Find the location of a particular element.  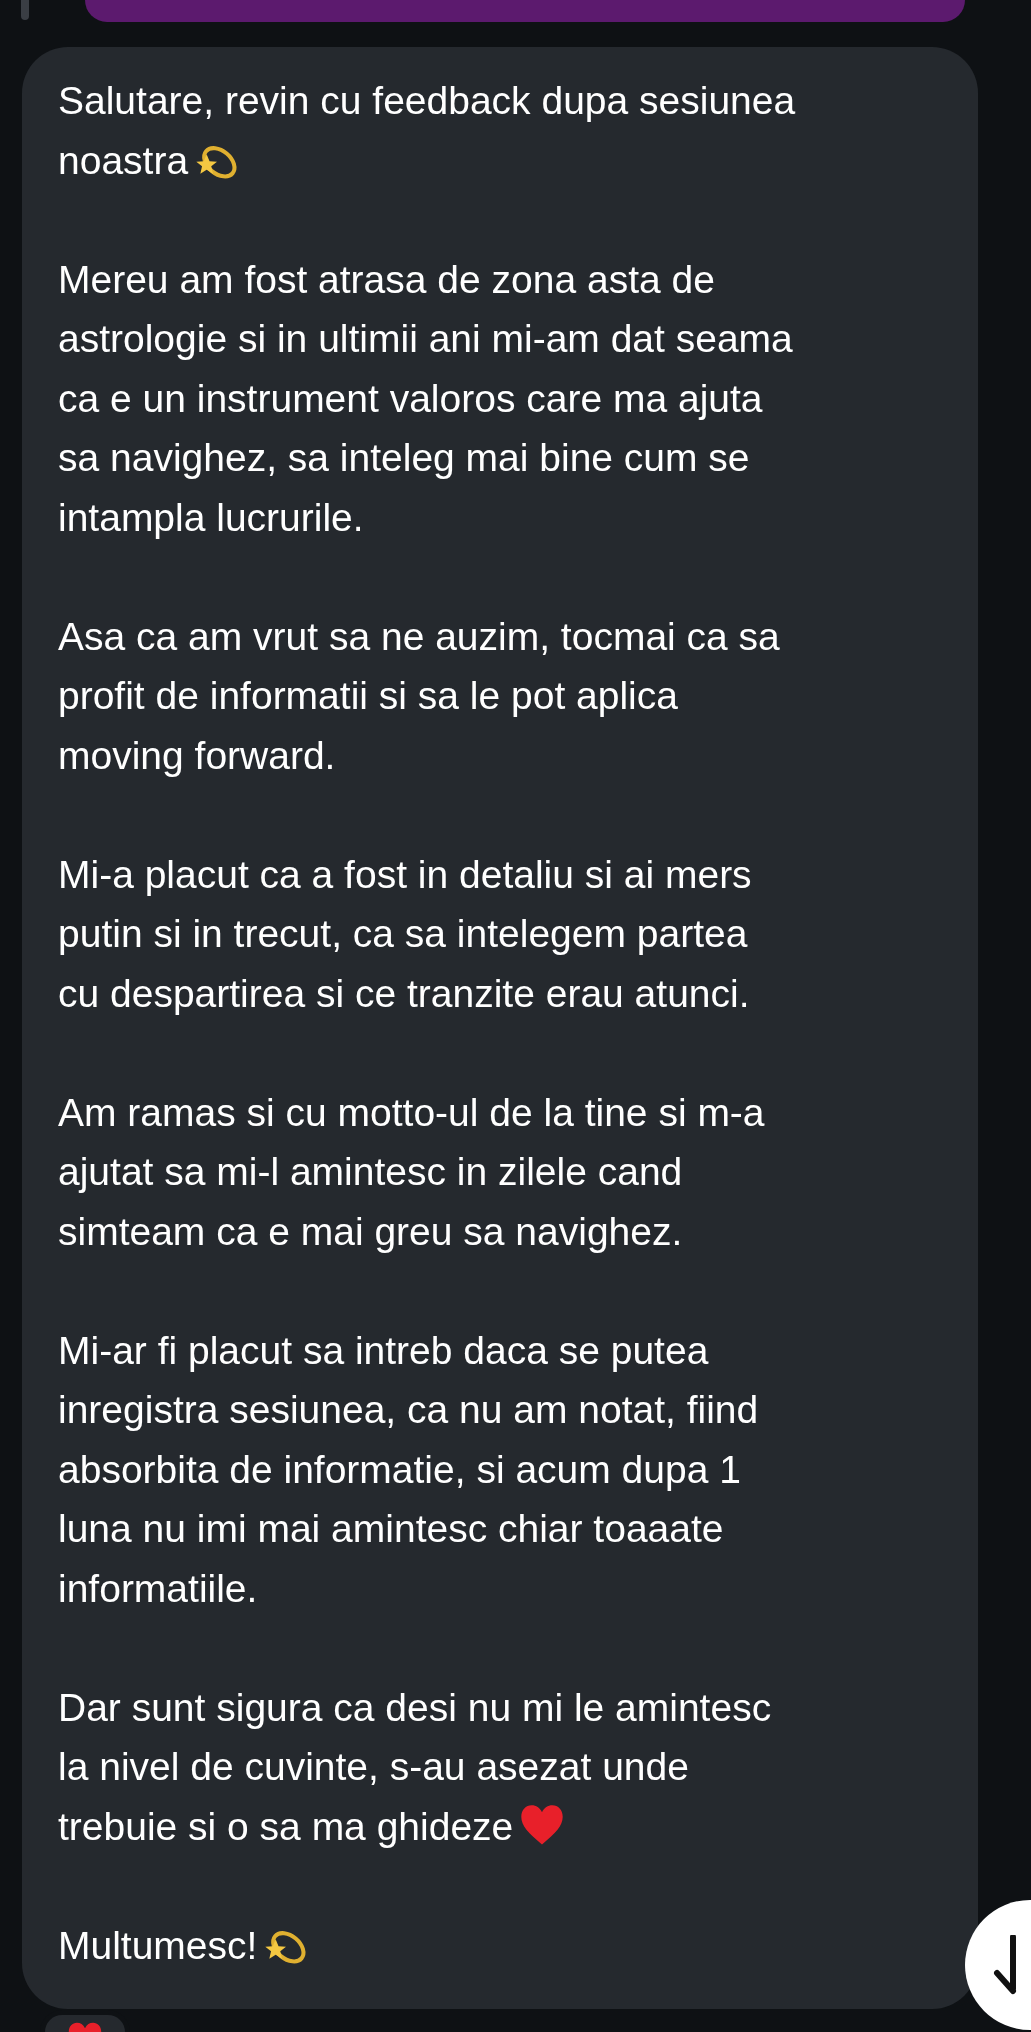

message-text: Multumesc! is located at coordinates (158, 1945).